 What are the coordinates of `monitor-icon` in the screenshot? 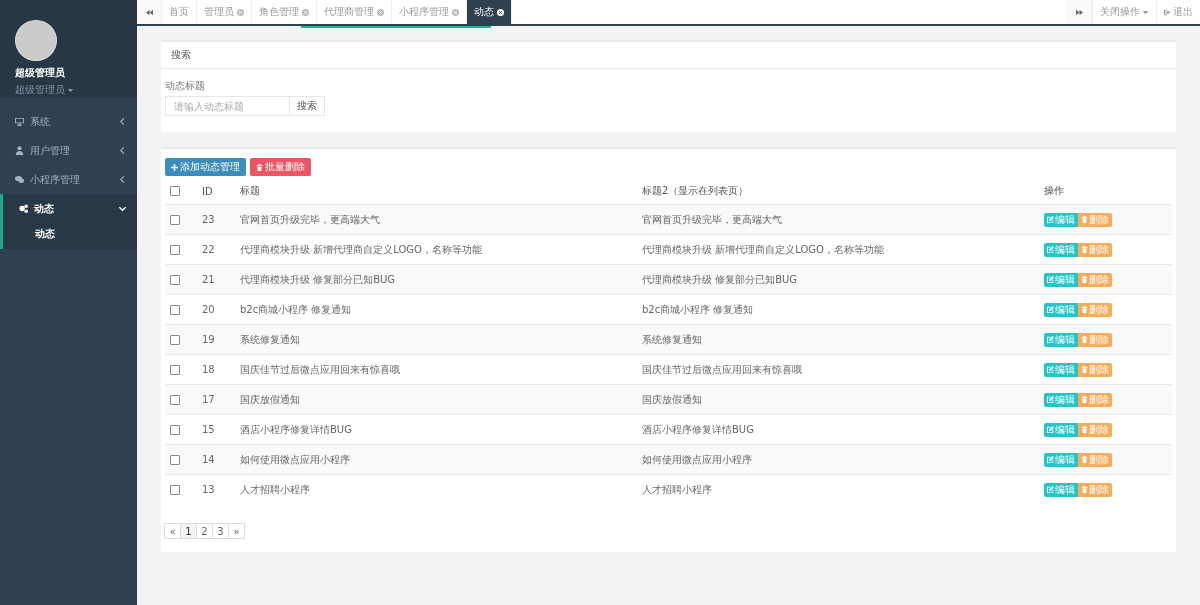 It's located at (19, 121).